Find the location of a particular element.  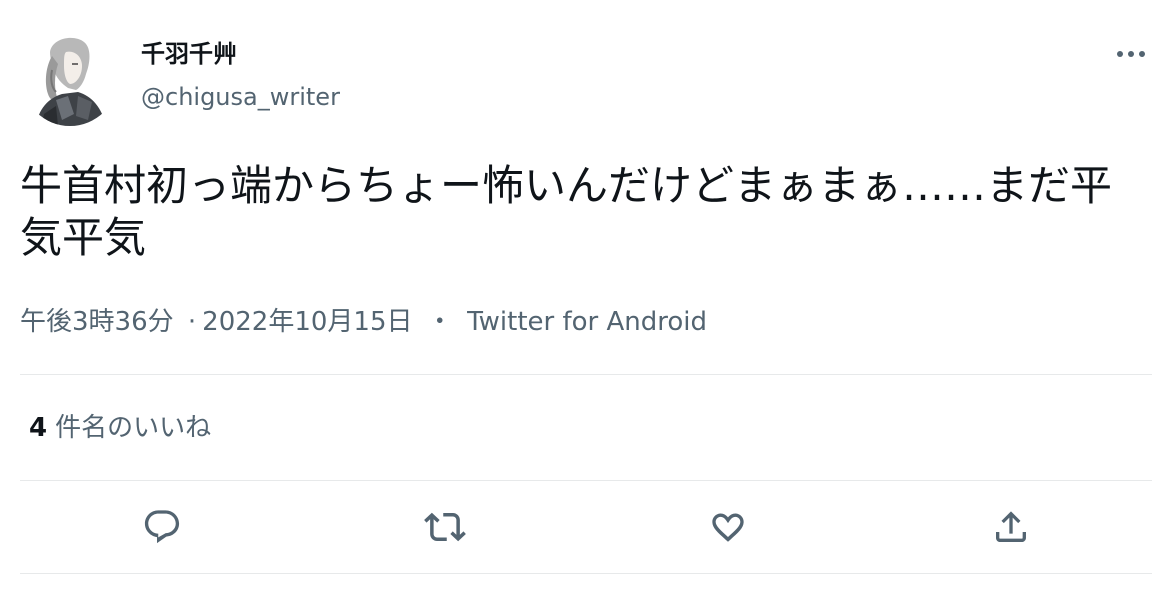

like-button is located at coordinates (728, 527).